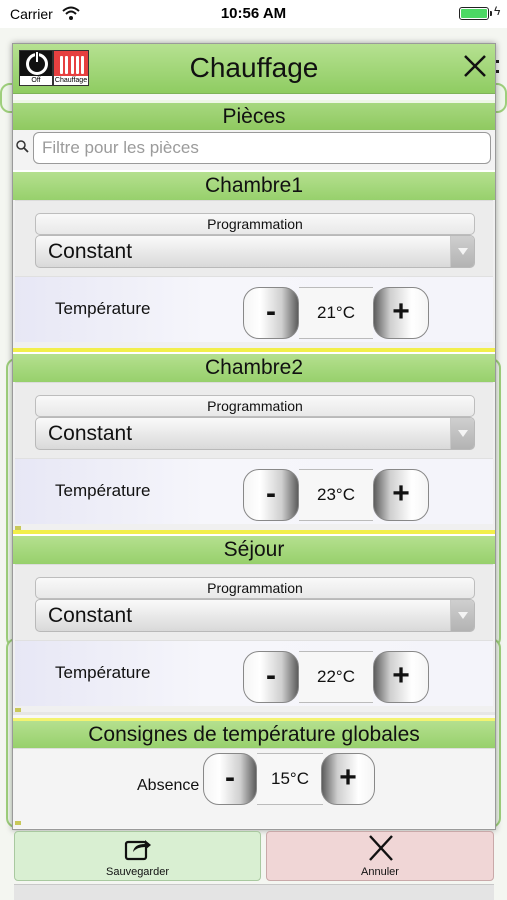 This screenshot has width=507, height=900. I want to click on save-button: Sauvegarder, so click(137, 856).